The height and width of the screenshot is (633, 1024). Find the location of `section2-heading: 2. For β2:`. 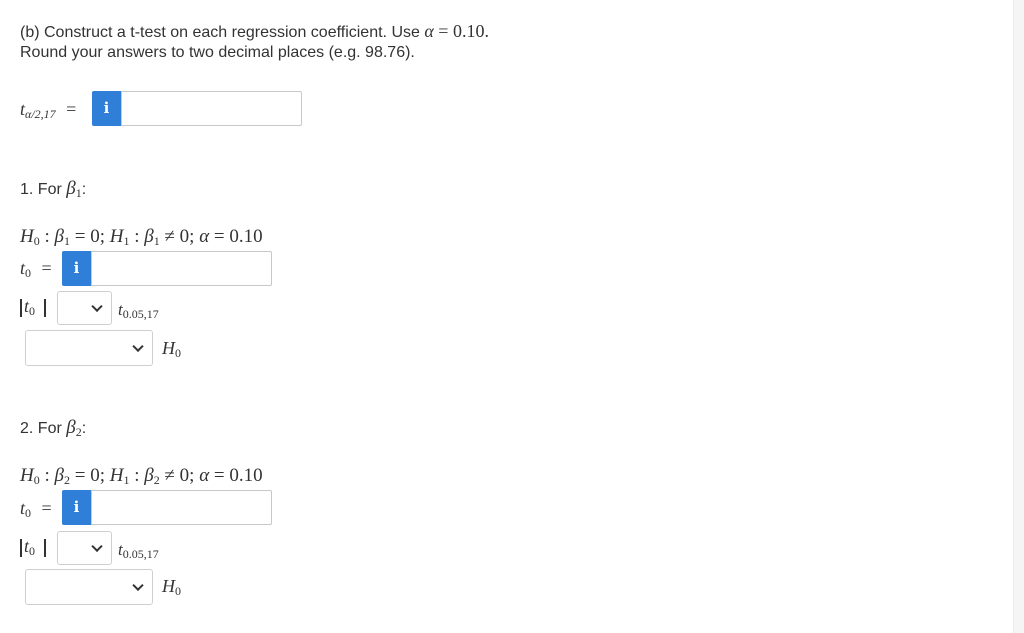

section2-heading: 2. For β2: is located at coordinates (53, 428).